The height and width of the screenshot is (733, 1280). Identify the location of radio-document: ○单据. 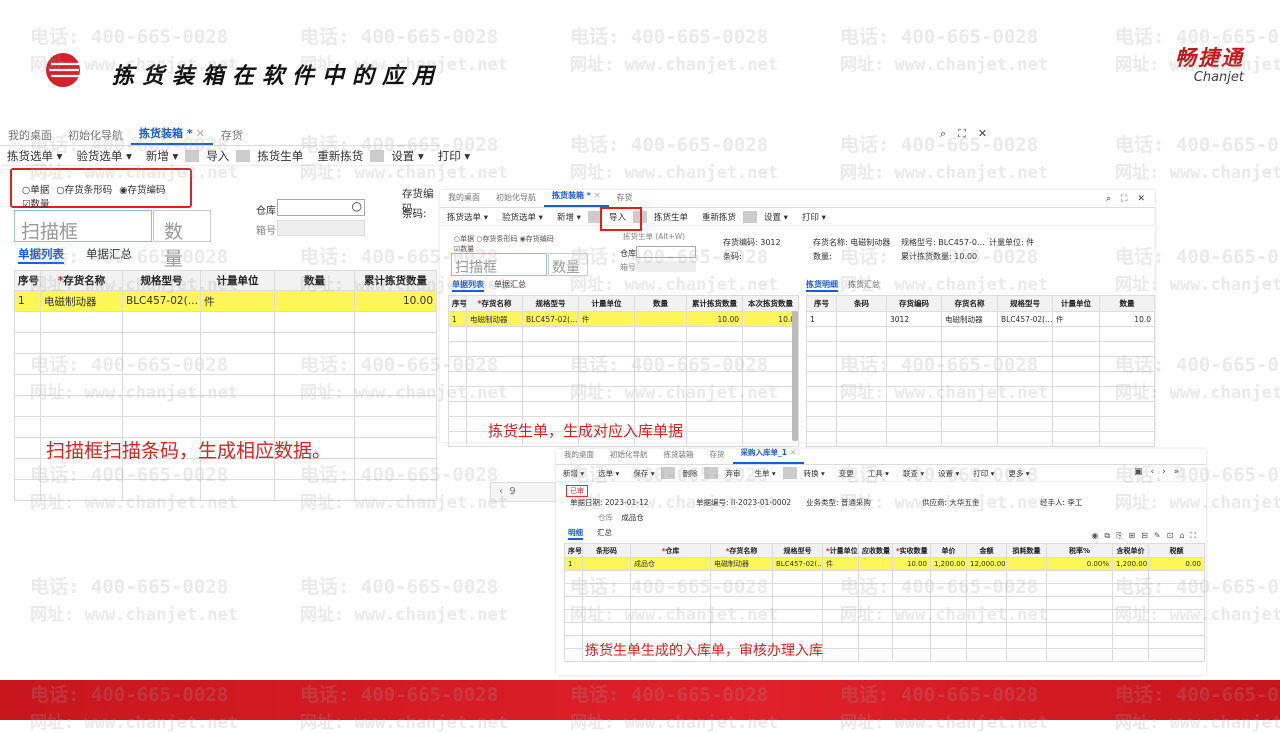
(35, 190).